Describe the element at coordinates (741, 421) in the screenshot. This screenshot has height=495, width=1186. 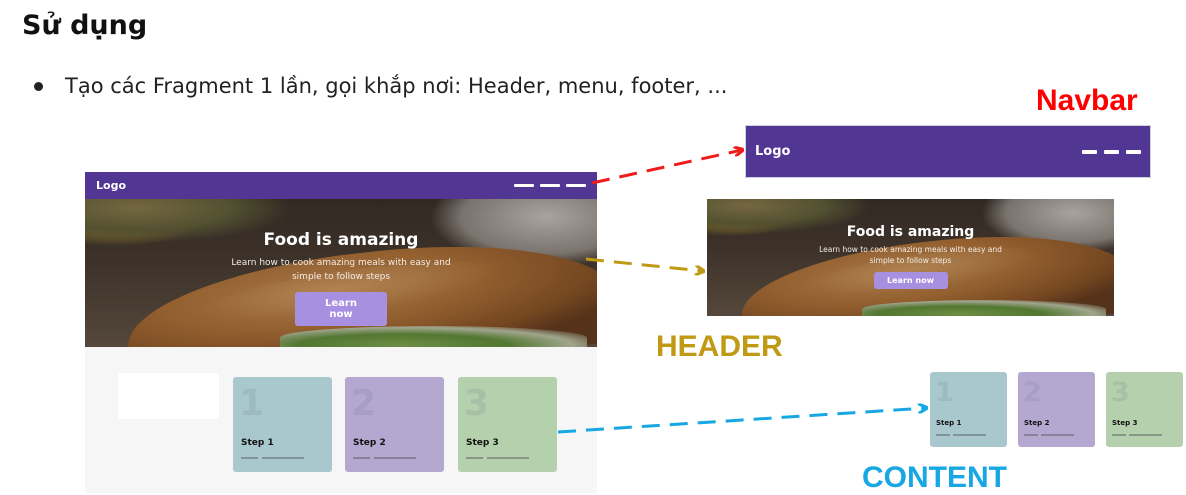
I see `content-arrow` at that location.